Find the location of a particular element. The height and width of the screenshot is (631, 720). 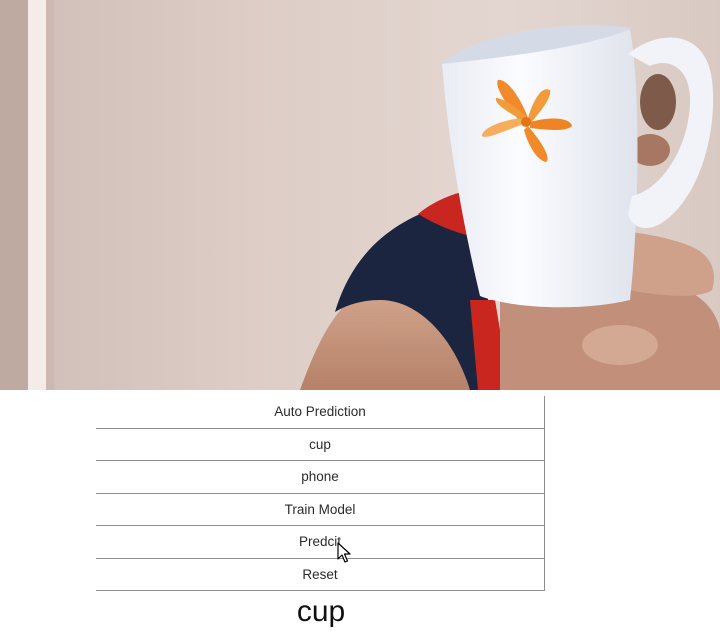

finger-behind-handle is located at coordinates (658, 102).